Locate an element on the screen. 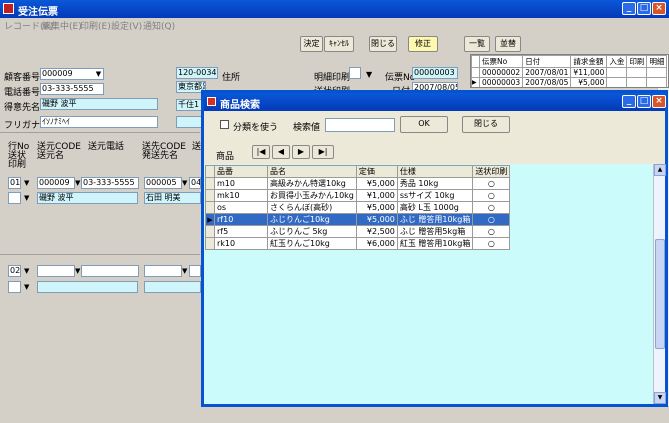  phone-field: 03-333-5555 is located at coordinates (72, 89).